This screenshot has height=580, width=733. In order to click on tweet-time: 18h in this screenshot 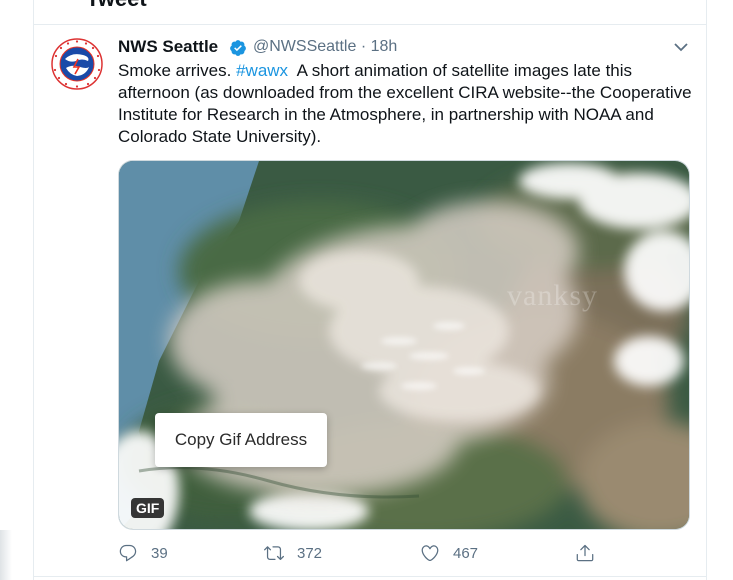, I will do `click(384, 46)`.